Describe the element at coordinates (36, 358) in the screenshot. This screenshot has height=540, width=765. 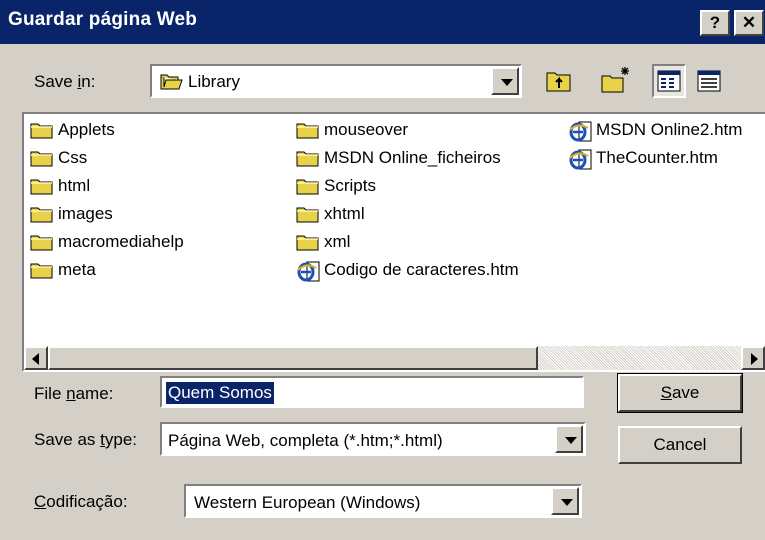
I see `scroll-left-button` at that location.